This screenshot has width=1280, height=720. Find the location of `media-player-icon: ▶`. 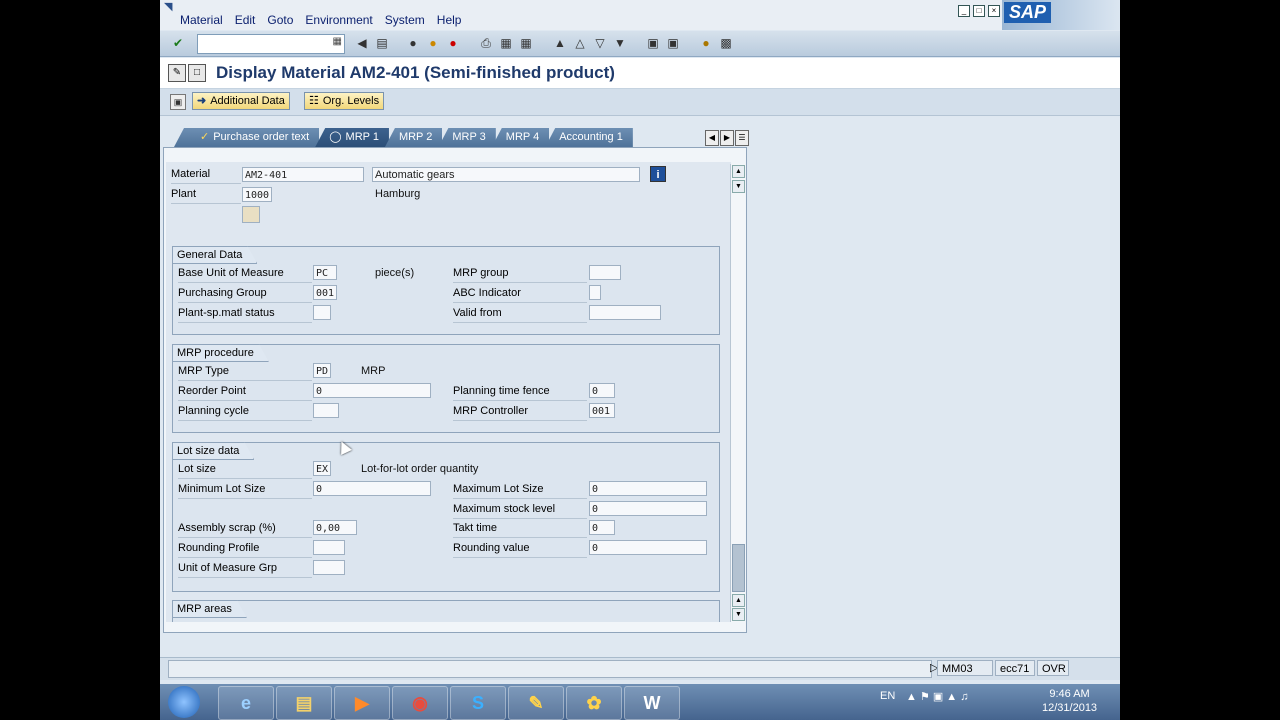

media-player-icon: ▶ is located at coordinates (362, 703).